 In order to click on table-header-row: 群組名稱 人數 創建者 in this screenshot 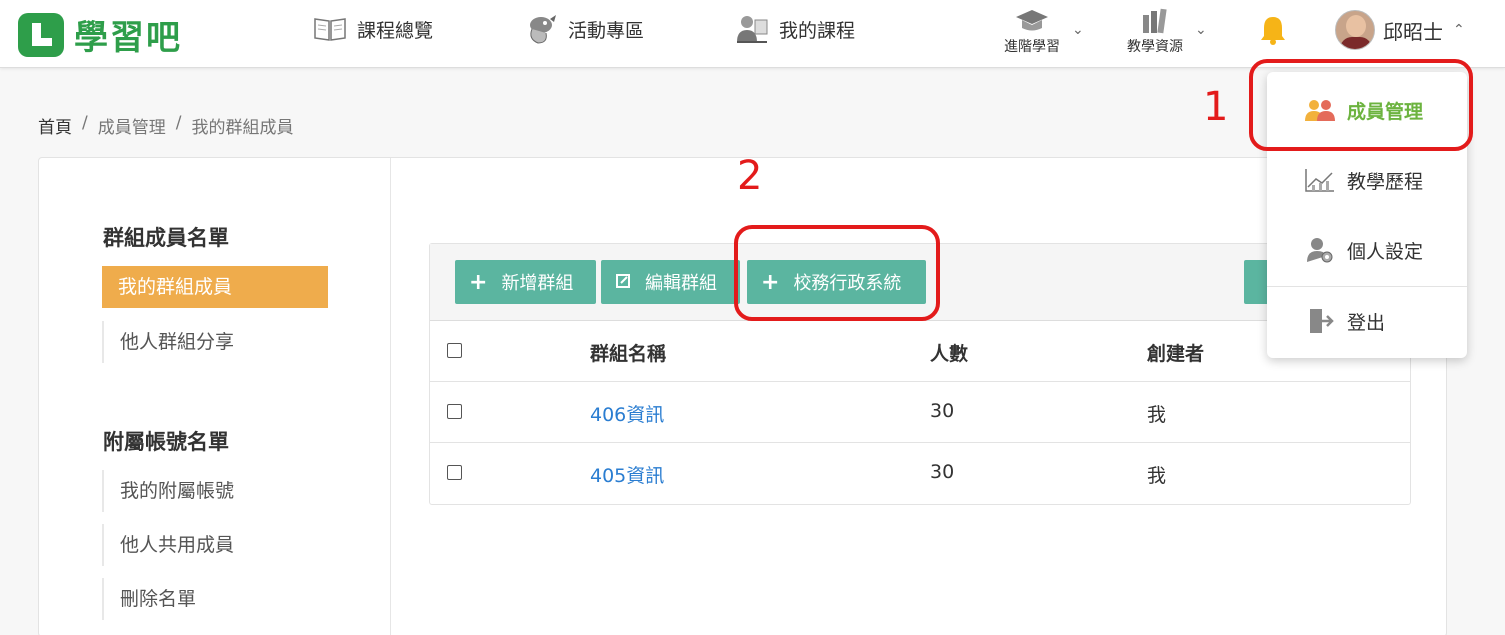, I will do `click(920, 351)`.